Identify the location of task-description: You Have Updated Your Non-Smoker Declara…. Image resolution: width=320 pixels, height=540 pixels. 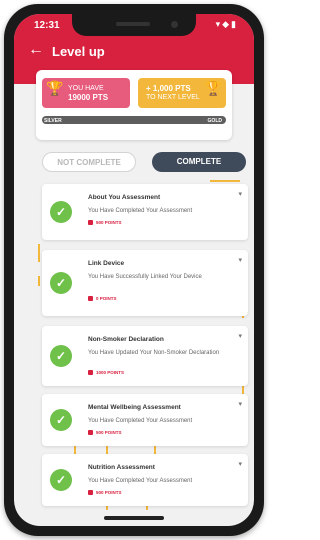
(154, 353).